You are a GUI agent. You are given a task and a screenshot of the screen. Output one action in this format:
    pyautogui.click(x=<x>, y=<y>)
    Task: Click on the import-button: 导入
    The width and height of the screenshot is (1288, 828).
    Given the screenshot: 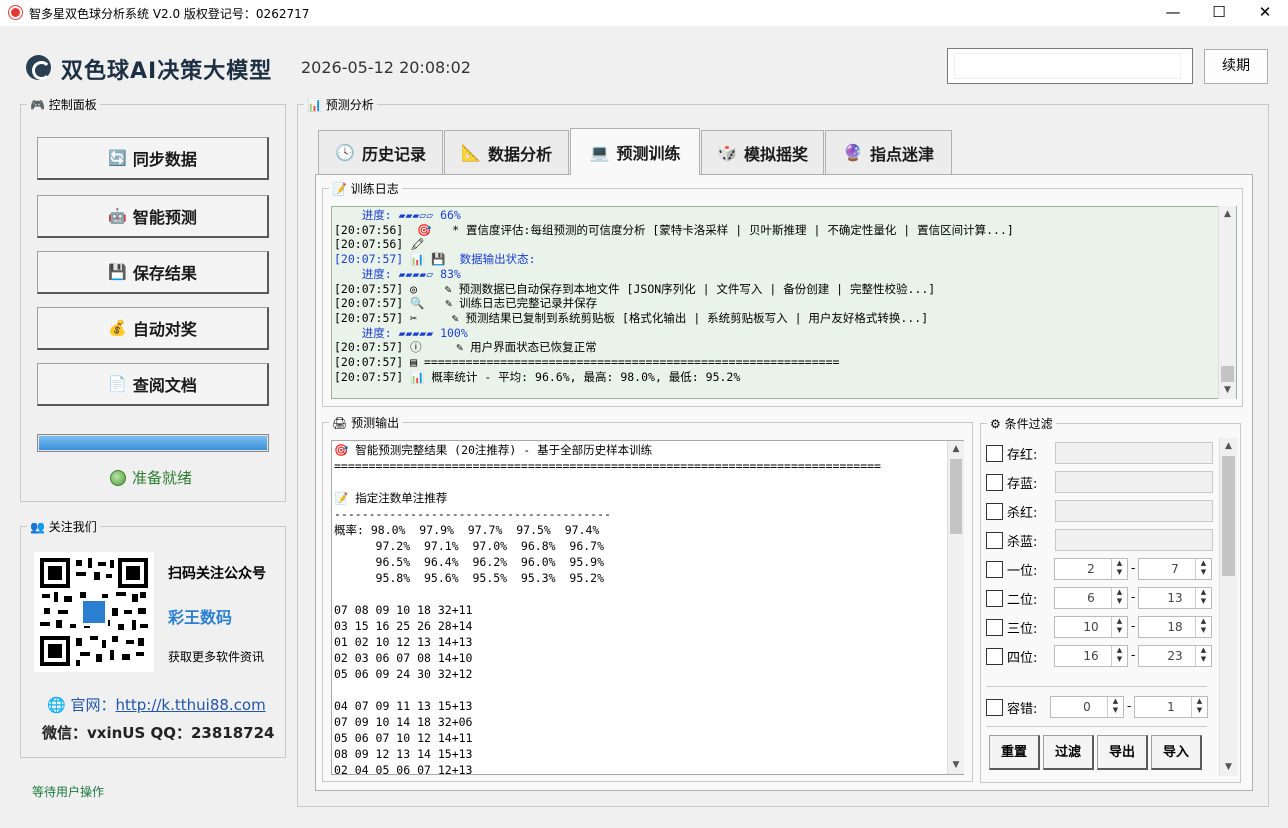 What is the action you would take?
    pyautogui.click(x=1176, y=752)
    